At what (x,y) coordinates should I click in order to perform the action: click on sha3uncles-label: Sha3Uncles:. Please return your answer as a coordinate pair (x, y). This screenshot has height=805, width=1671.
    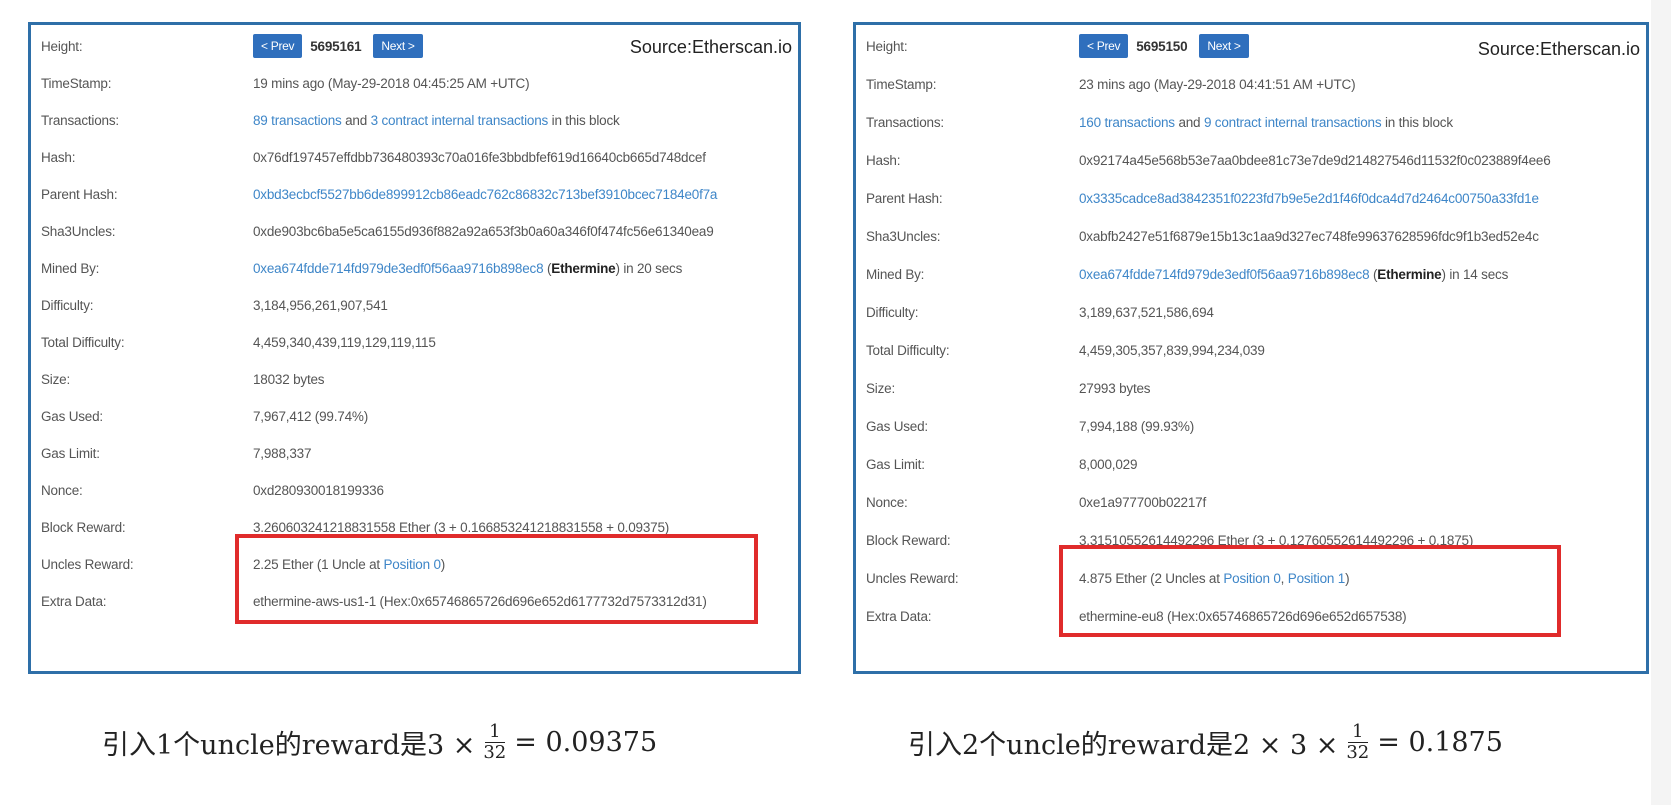
    Looking at the image, I should click on (78, 231).